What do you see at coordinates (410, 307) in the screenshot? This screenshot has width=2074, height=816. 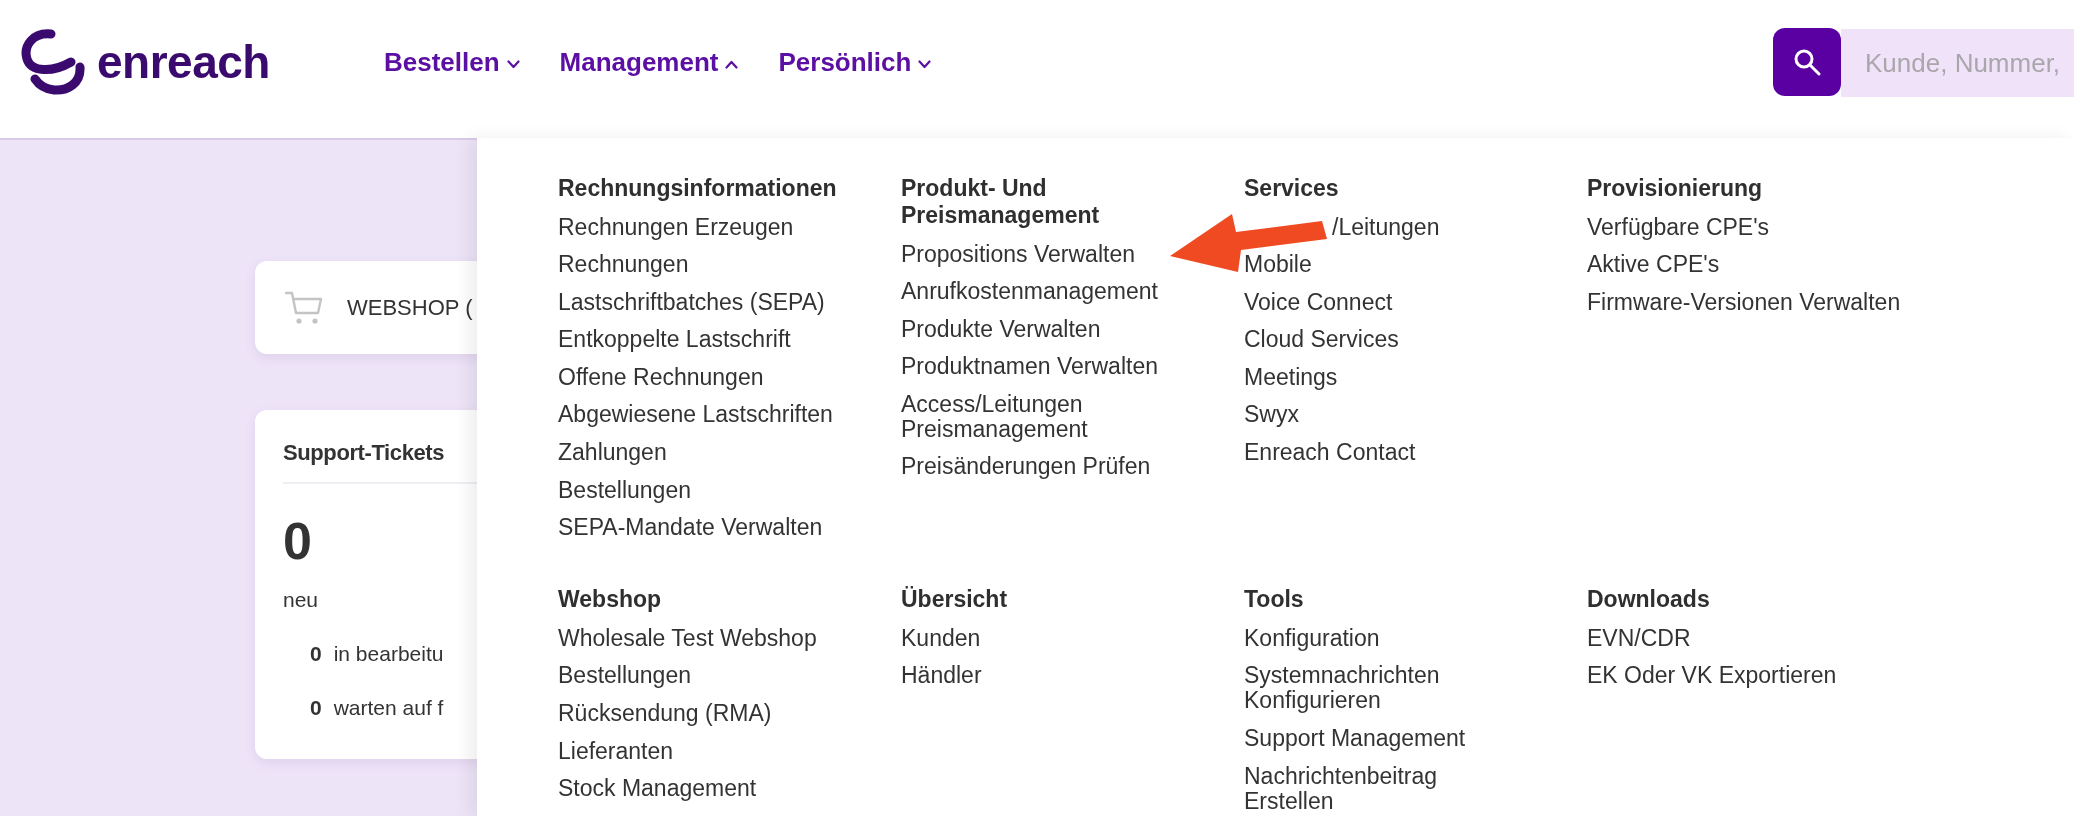 I see `webshop-label: WEBSHOP (` at bounding box center [410, 307].